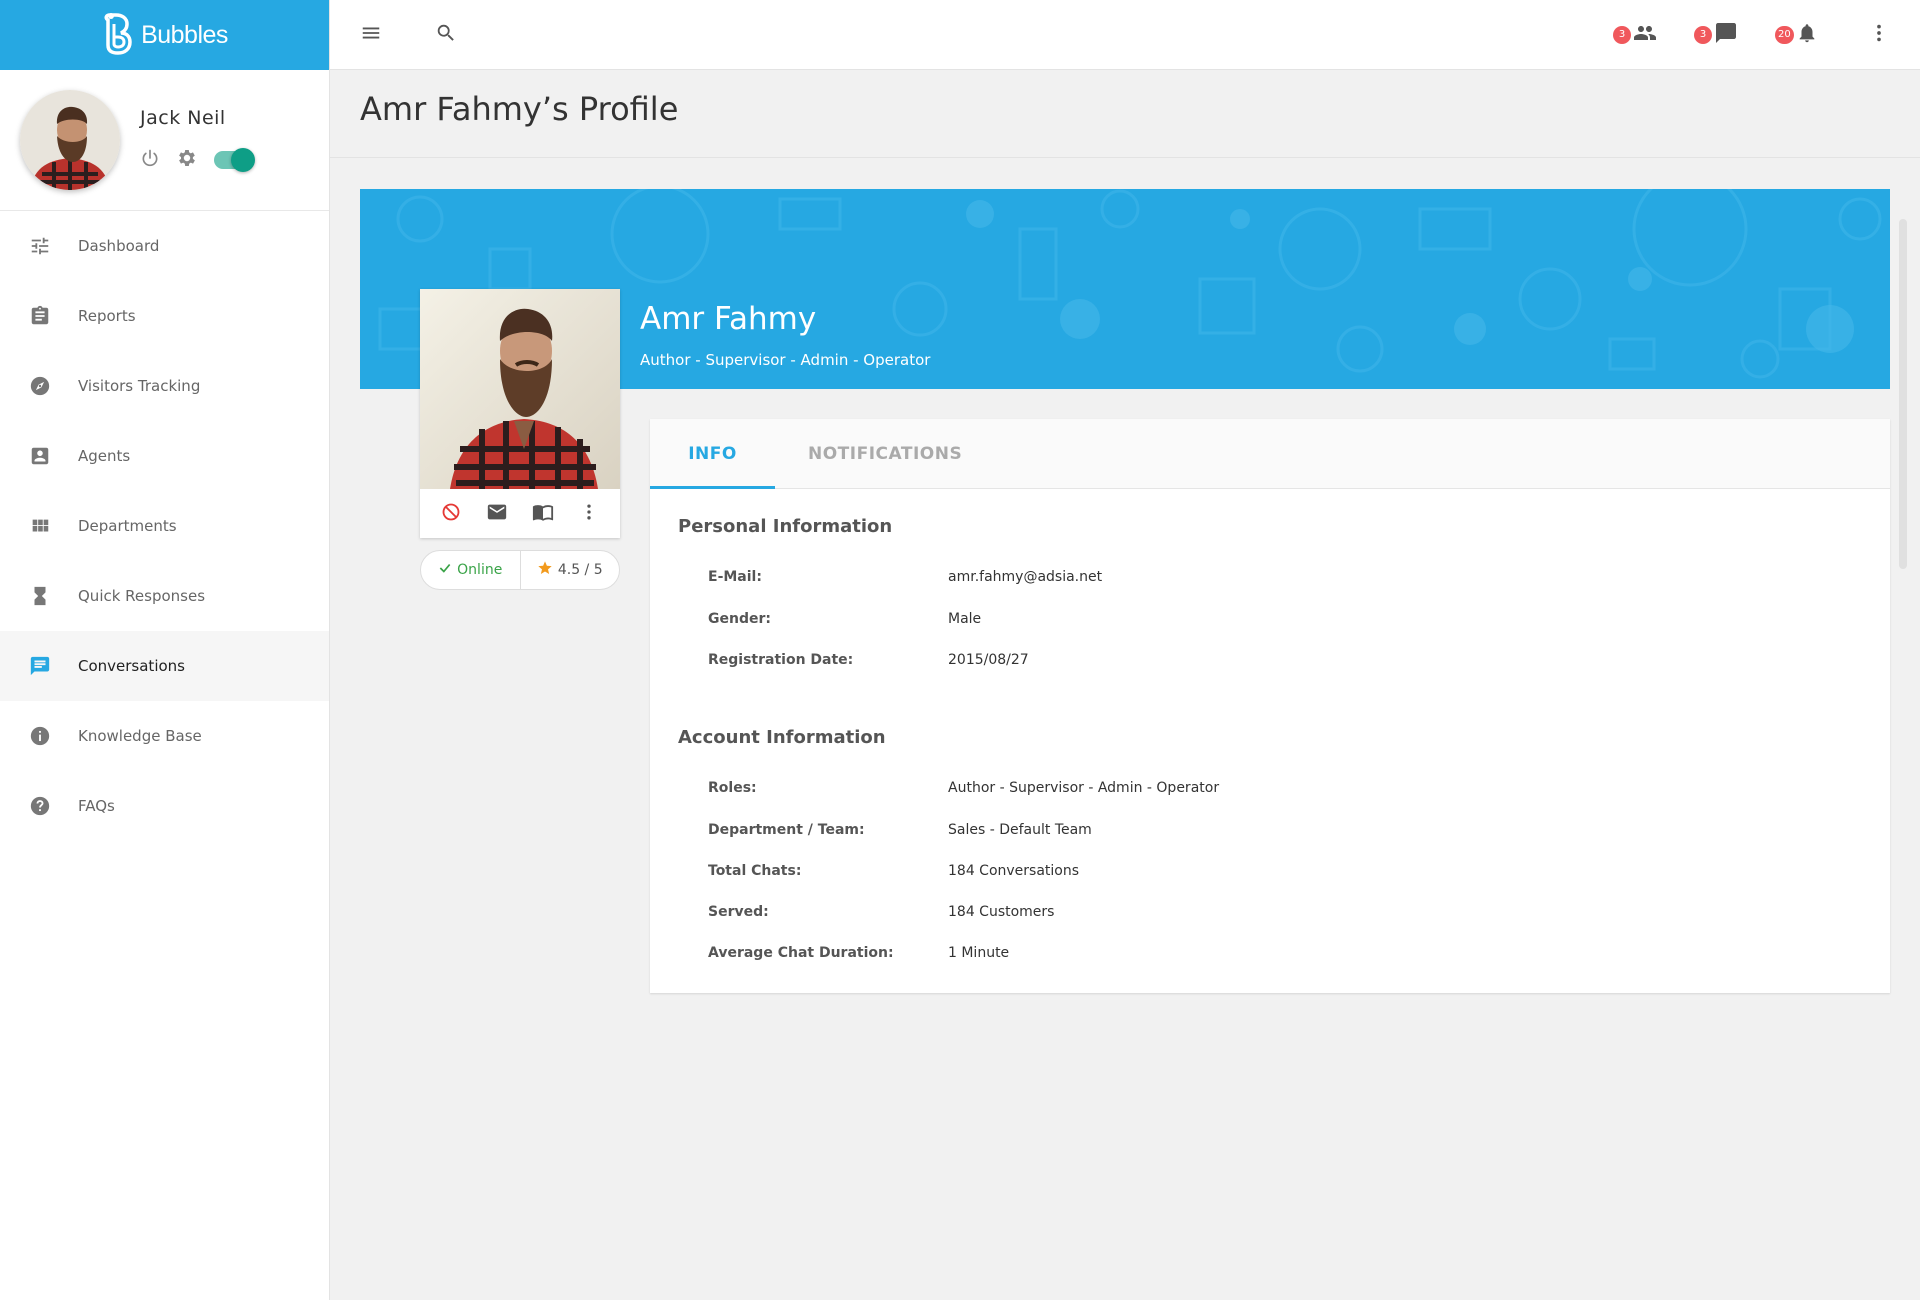  What do you see at coordinates (755, 871) in the screenshot?
I see `row-label: Total Chats:` at bounding box center [755, 871].